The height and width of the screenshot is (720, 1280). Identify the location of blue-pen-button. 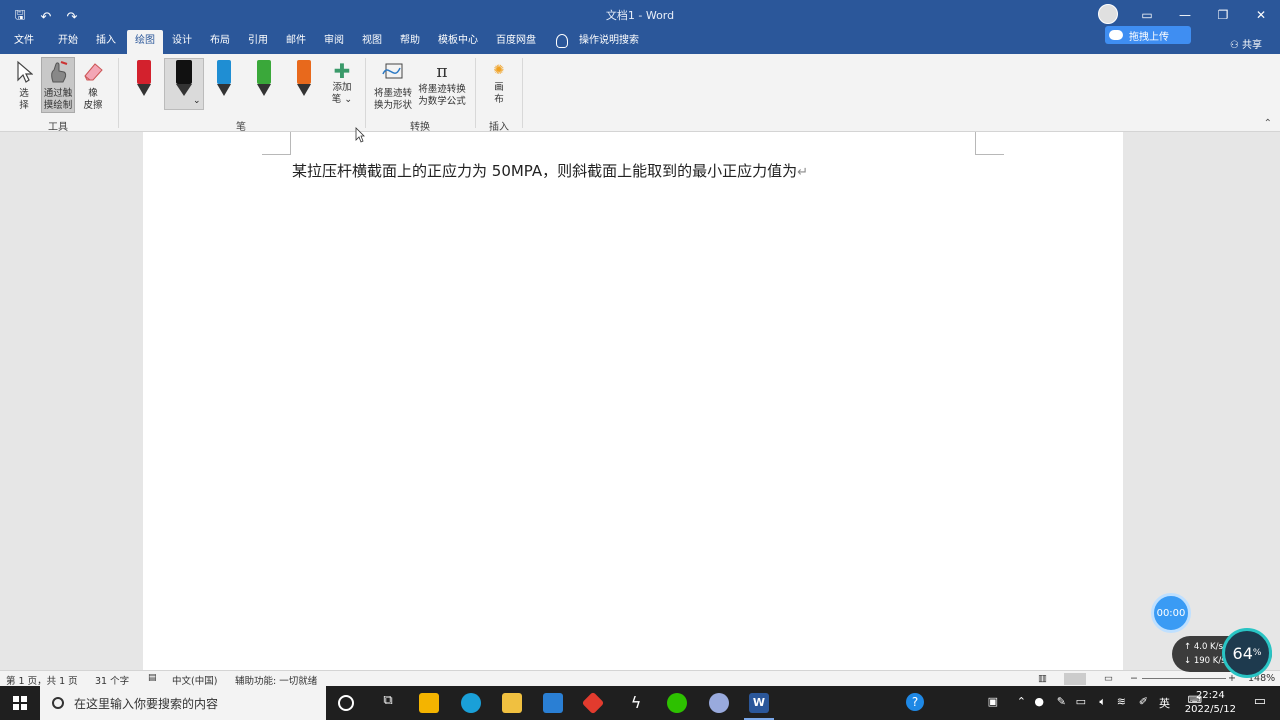
(224, 79).